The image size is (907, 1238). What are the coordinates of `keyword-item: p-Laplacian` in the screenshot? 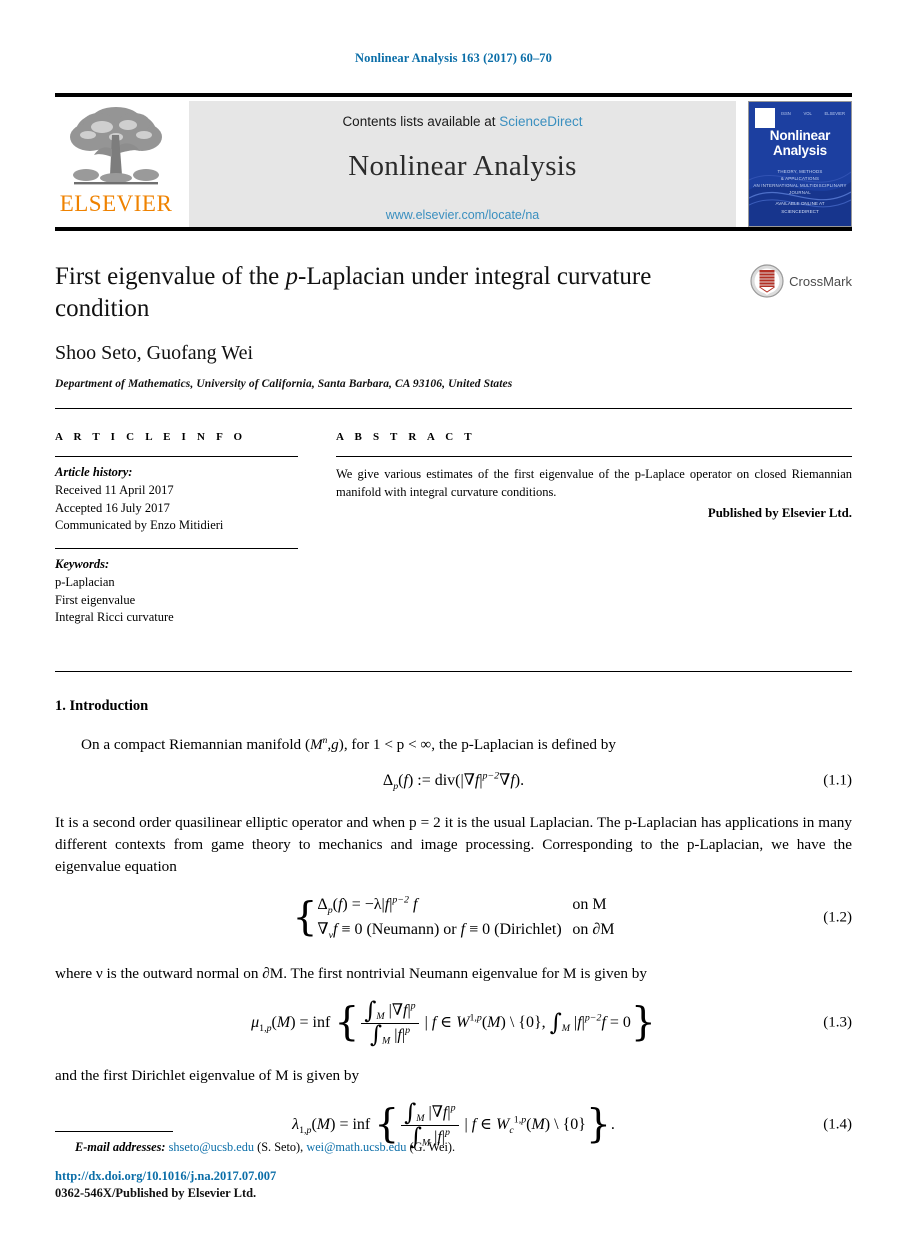 It's located at (85, 581).